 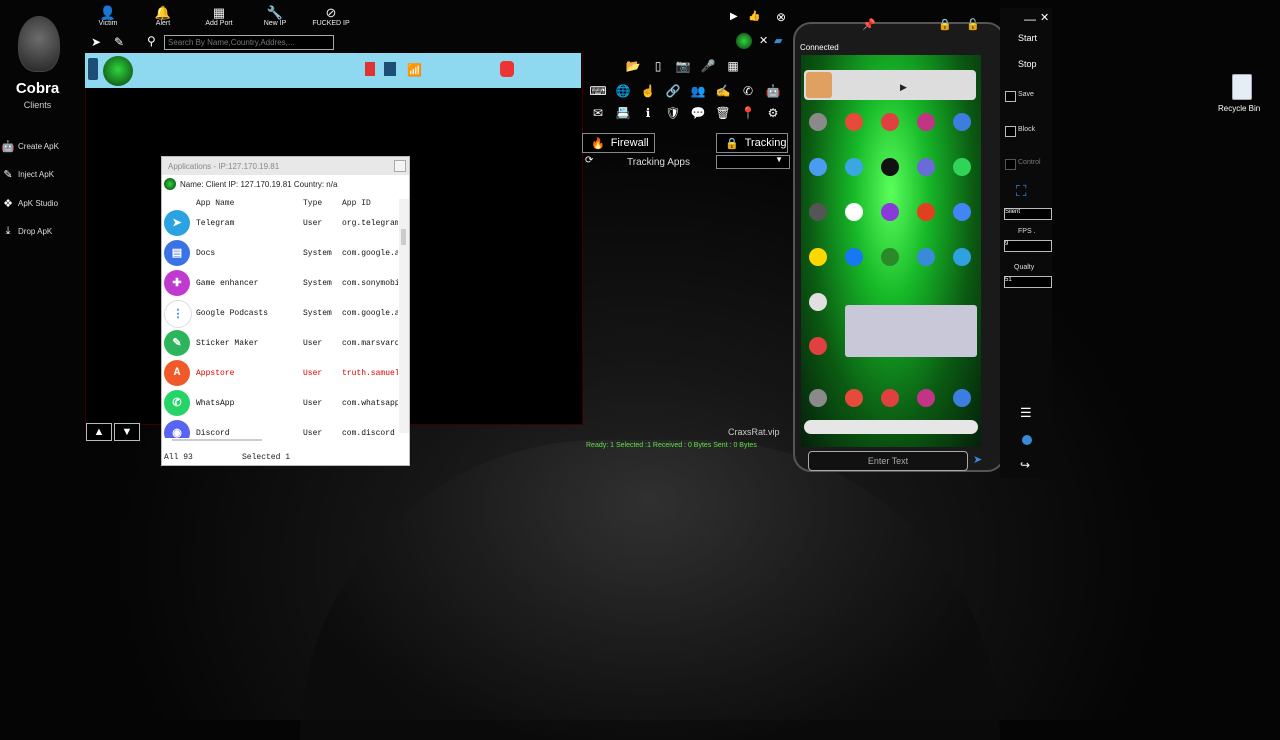 What do you see at coordinates (658, 66) in the screenshot?
I see `phone-icon: ▯` at bounding box center [658, 66].